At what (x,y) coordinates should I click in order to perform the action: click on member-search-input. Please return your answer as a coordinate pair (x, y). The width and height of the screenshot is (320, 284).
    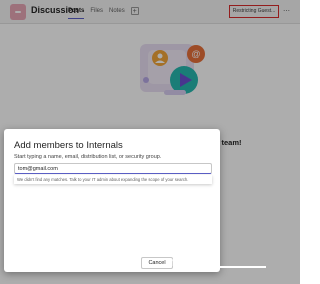
    Looking at the image, I should click on (113, 168).